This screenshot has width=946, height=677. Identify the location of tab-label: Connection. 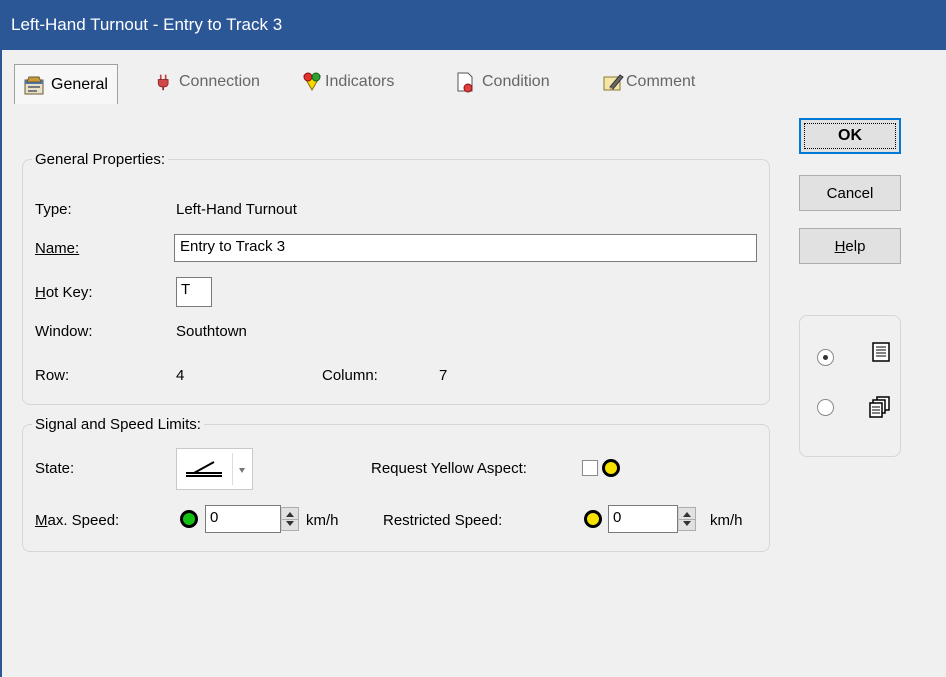
(219, 81).